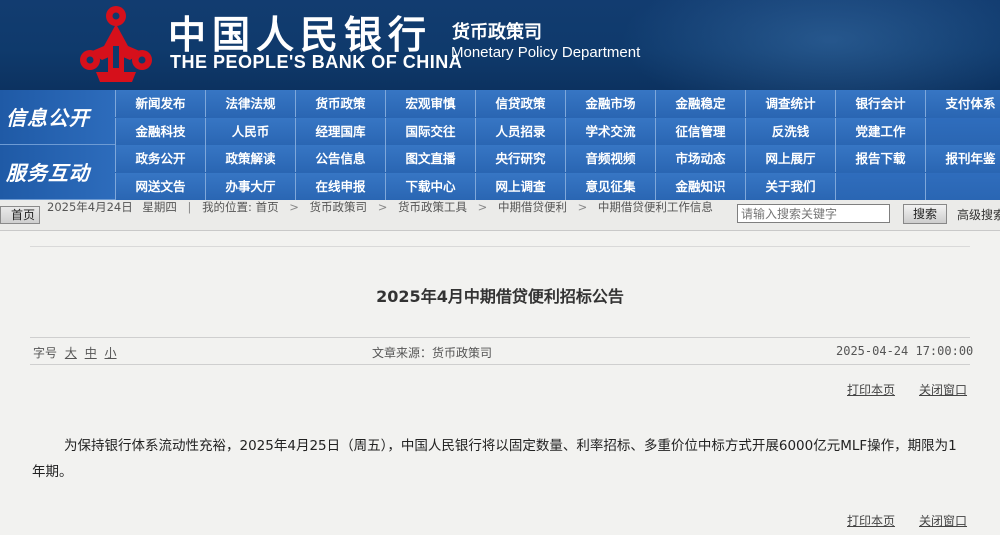 The width and height of the screenshot is (1000, 535). I want to click on article-source: 文章来源：货币政策司, so click(432, 353).